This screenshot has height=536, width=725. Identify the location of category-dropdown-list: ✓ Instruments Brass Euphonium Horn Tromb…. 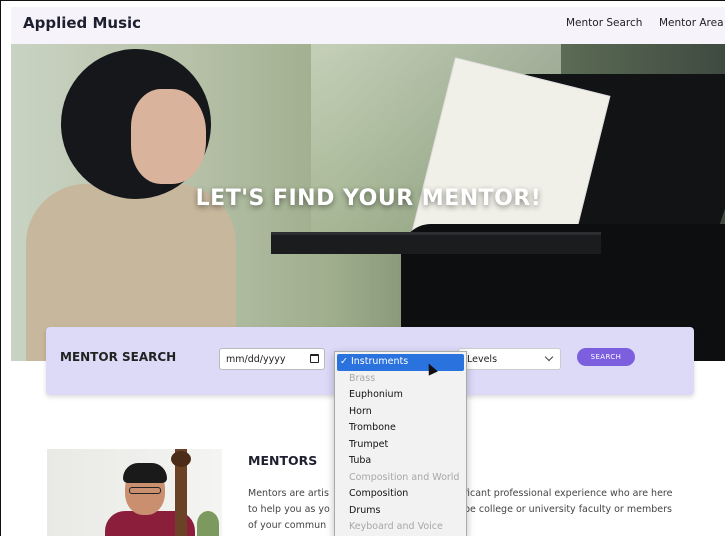
(400, 443).